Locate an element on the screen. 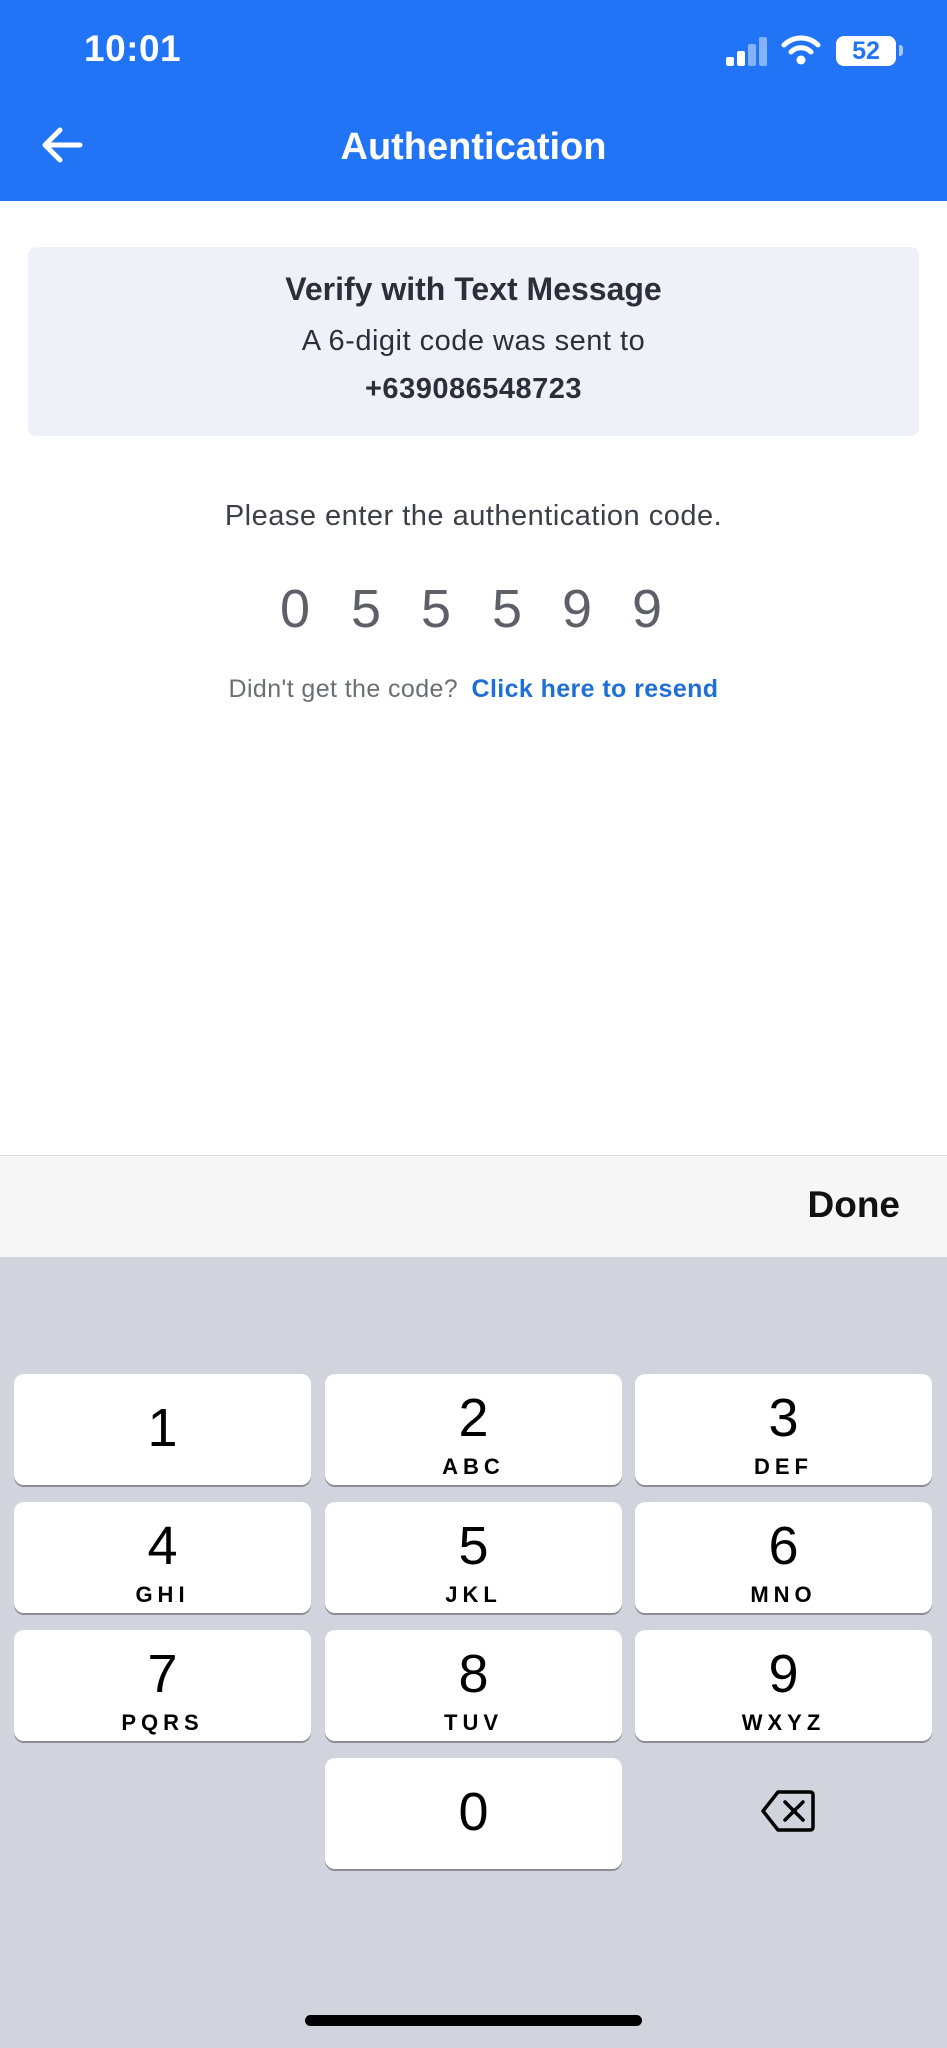  key-7: 7 PQRS is located at coordinates (162, 1685).